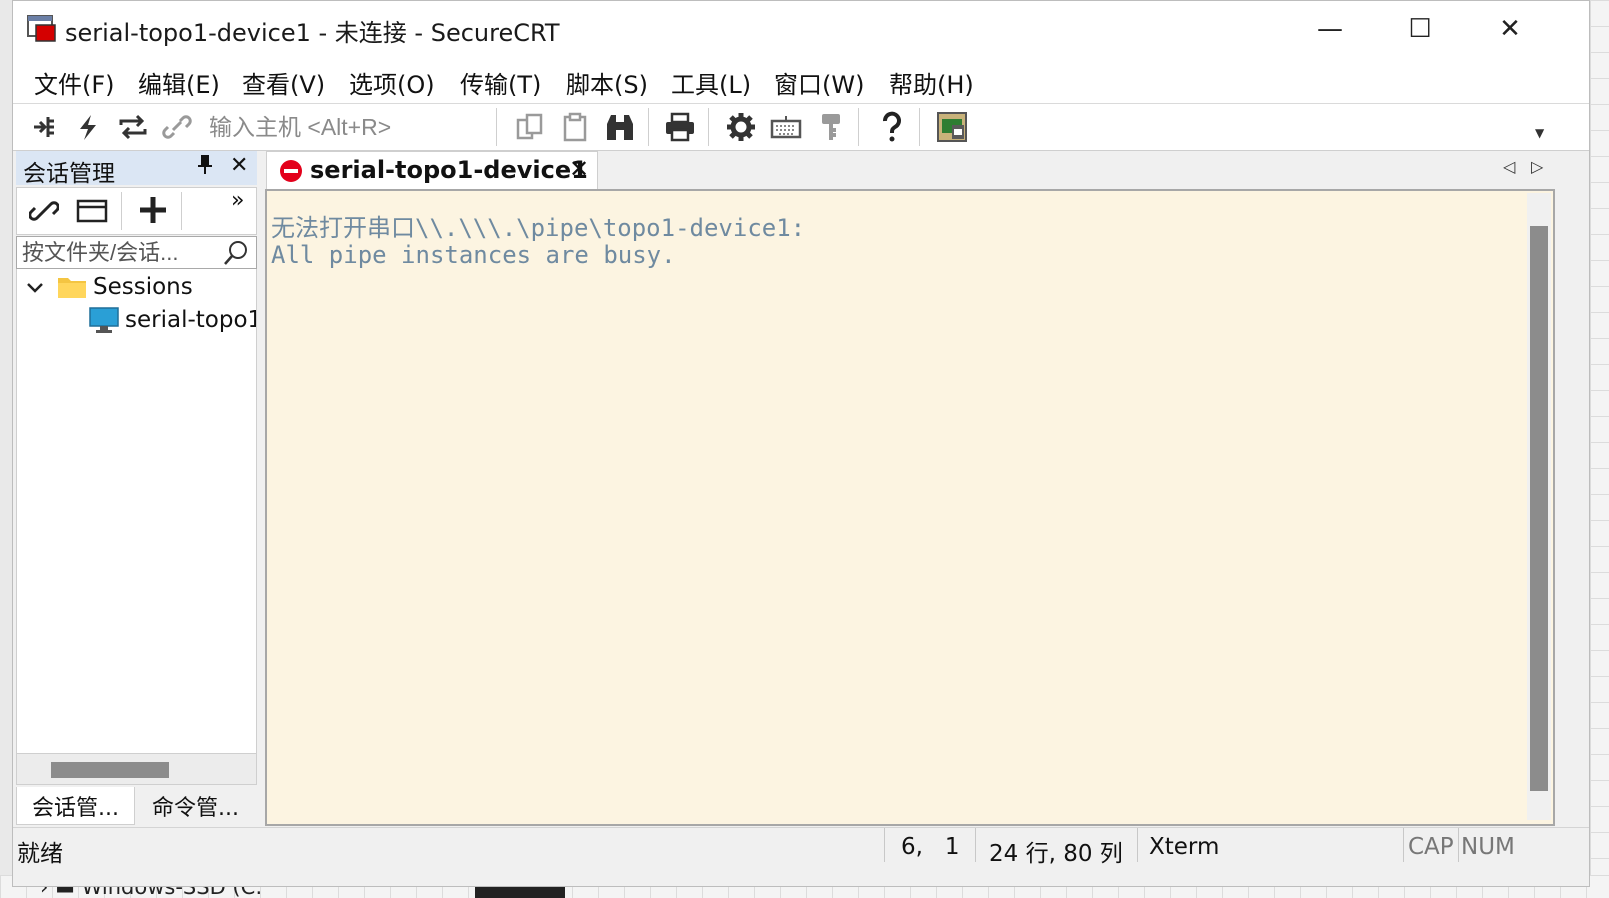  I want to click on find-button, so click(620, 127).